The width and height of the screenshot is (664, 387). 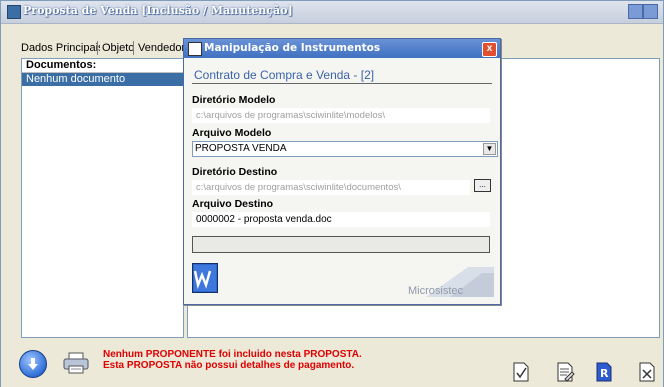 What do you see at coordinates (118, 48) in the screenshot?
I see `tab-objeto: Objeto` at bounding box center [118, 48].